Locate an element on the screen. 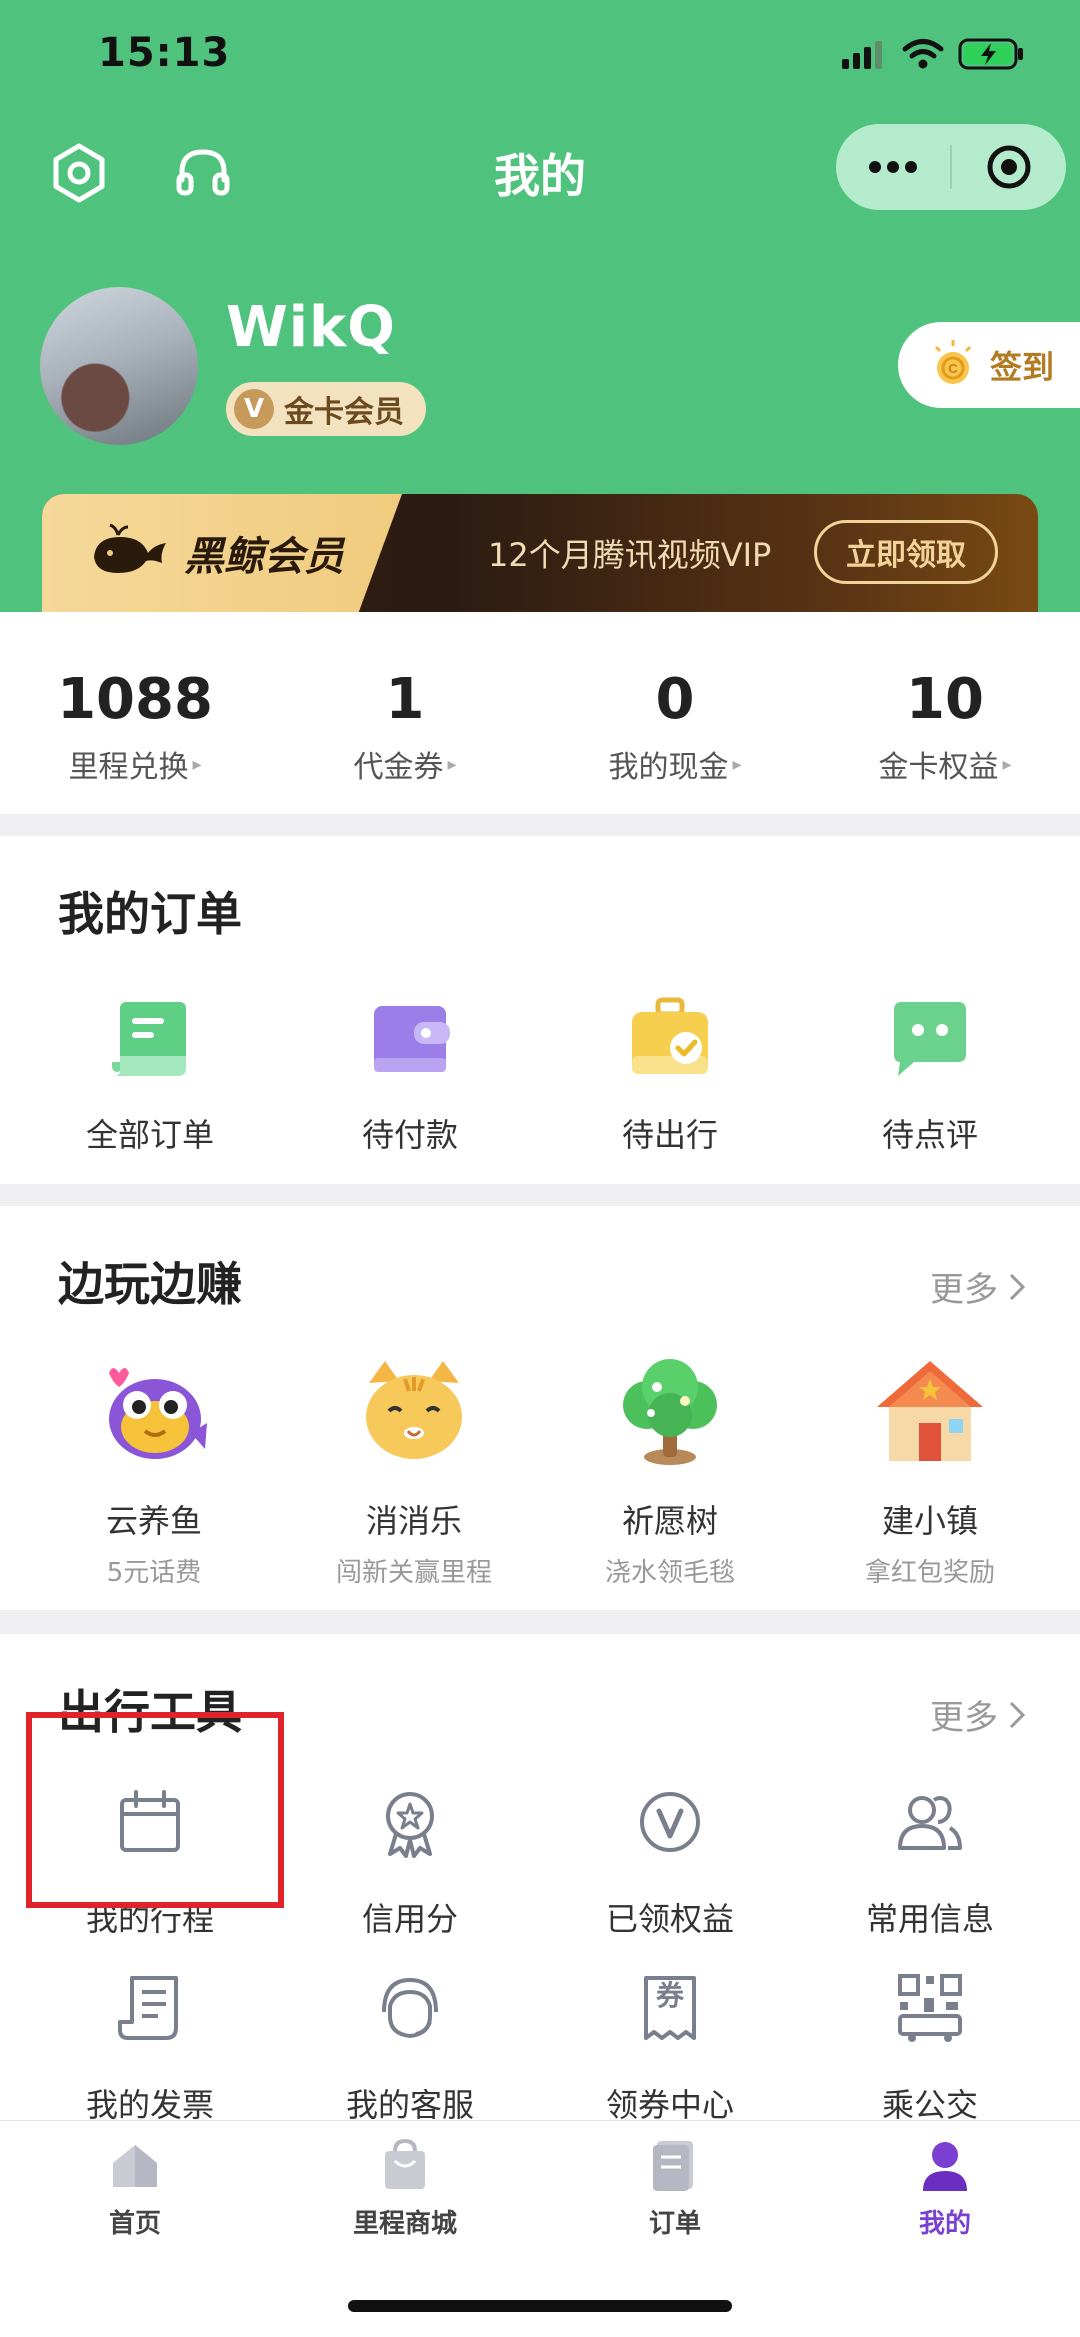 Image resolution: width=1080 pixels, height=2337 pixels. tool-my-invoices: 我的发票 is located at coordinates (150, 2043).